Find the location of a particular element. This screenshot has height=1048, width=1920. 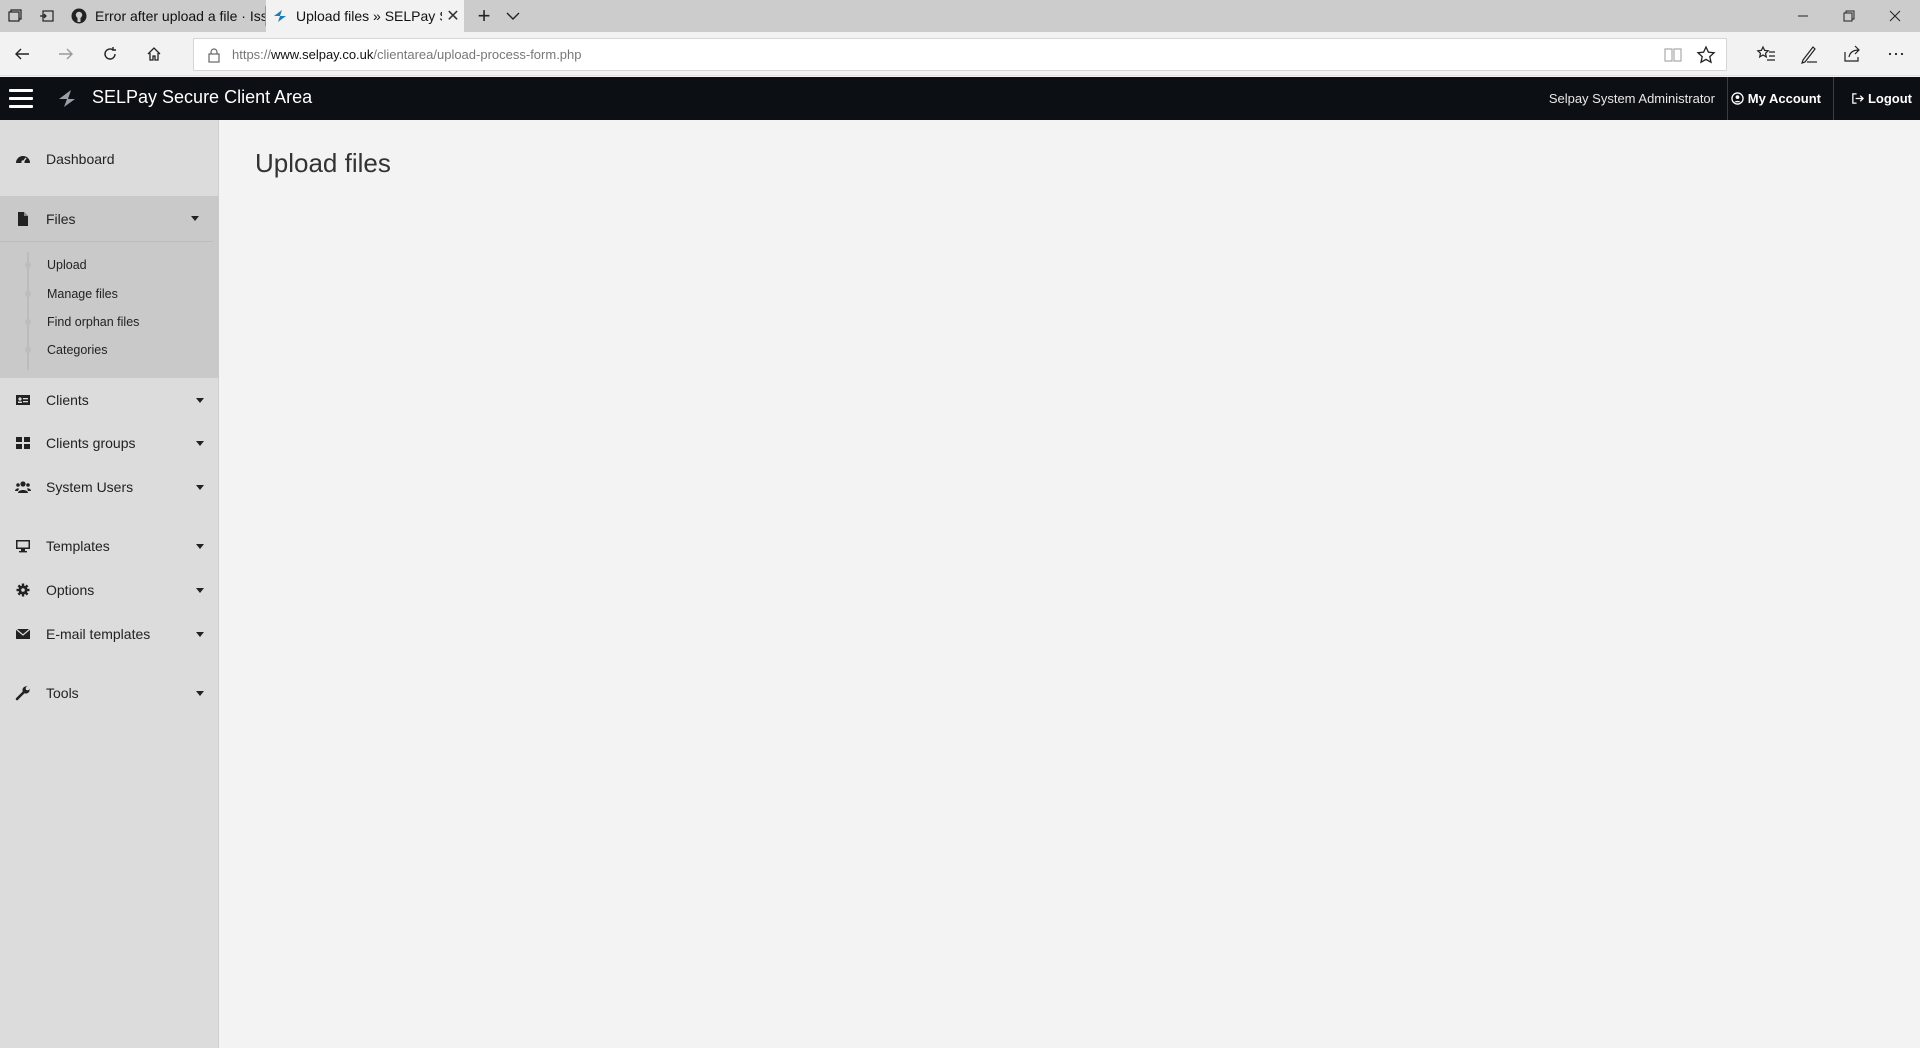

tab-actions-icon is located at coordinates (15, 16).